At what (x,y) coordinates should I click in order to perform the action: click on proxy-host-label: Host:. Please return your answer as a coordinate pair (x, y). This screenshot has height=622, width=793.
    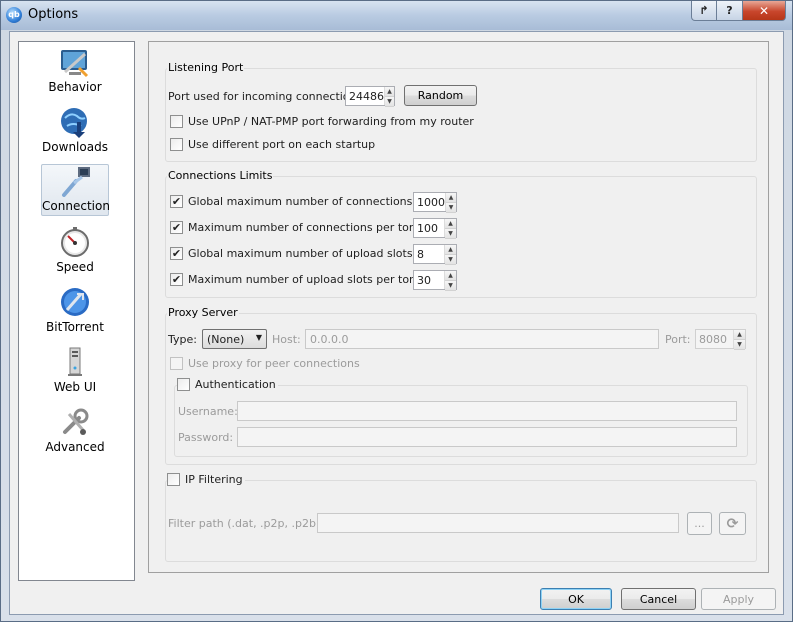
    Looking at the image, I should click on (286, 339).